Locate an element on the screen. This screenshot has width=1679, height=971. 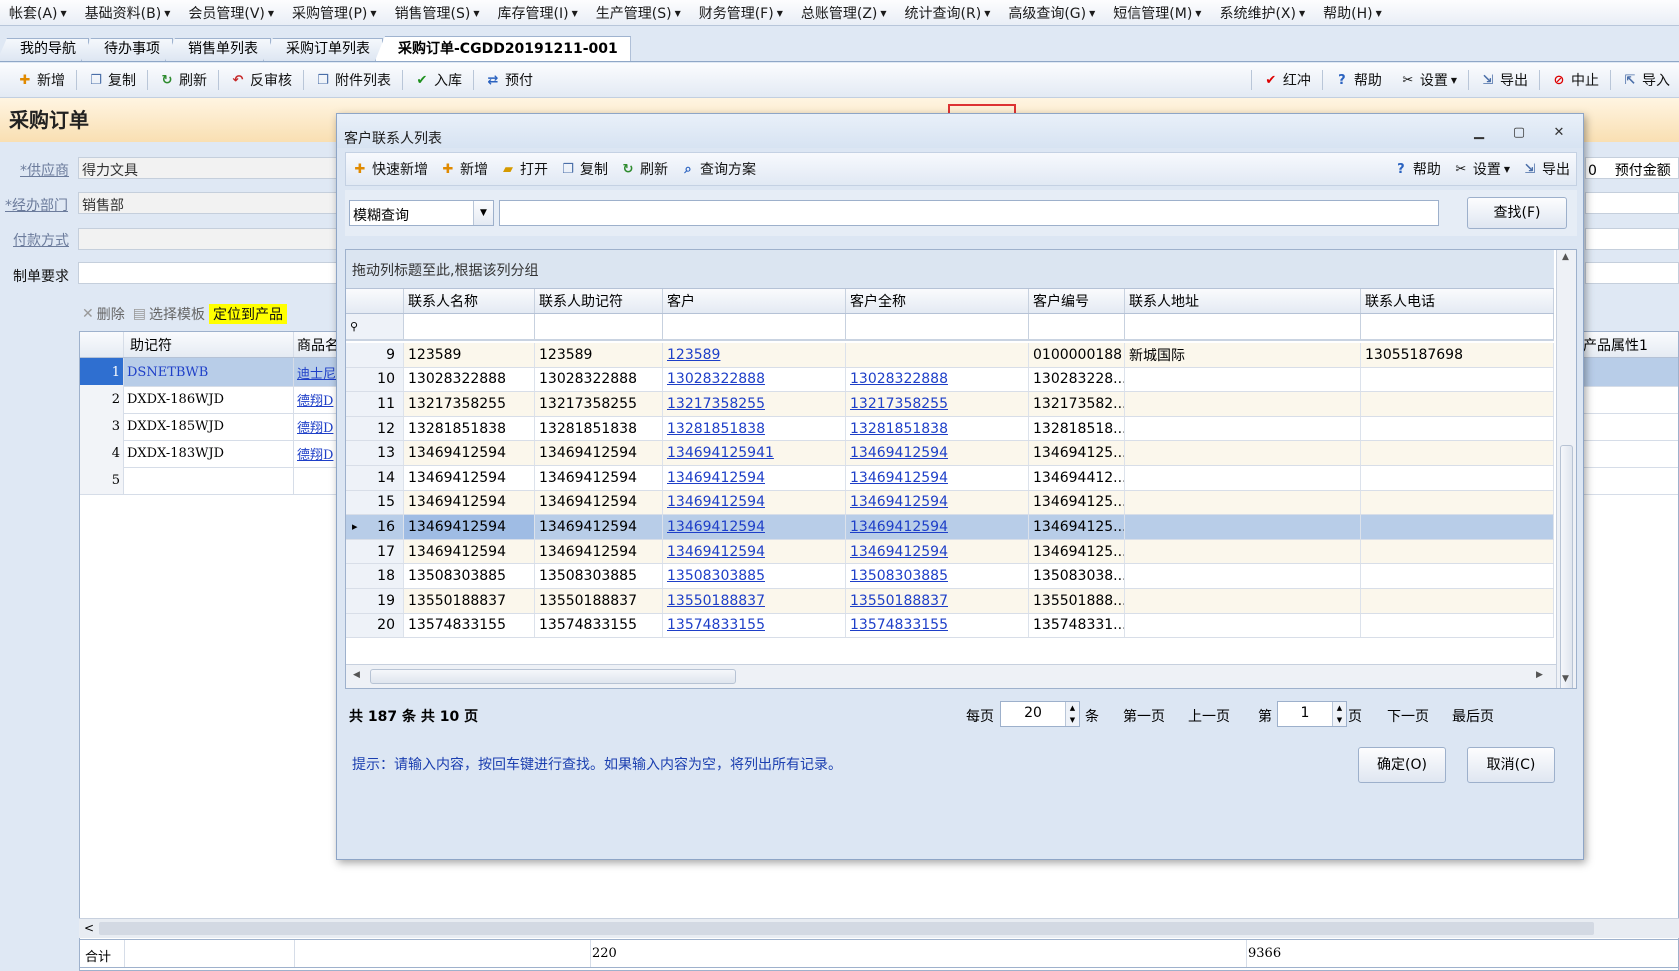
scroll-down-icon: ▼ is located at coordinates (1565, 679).